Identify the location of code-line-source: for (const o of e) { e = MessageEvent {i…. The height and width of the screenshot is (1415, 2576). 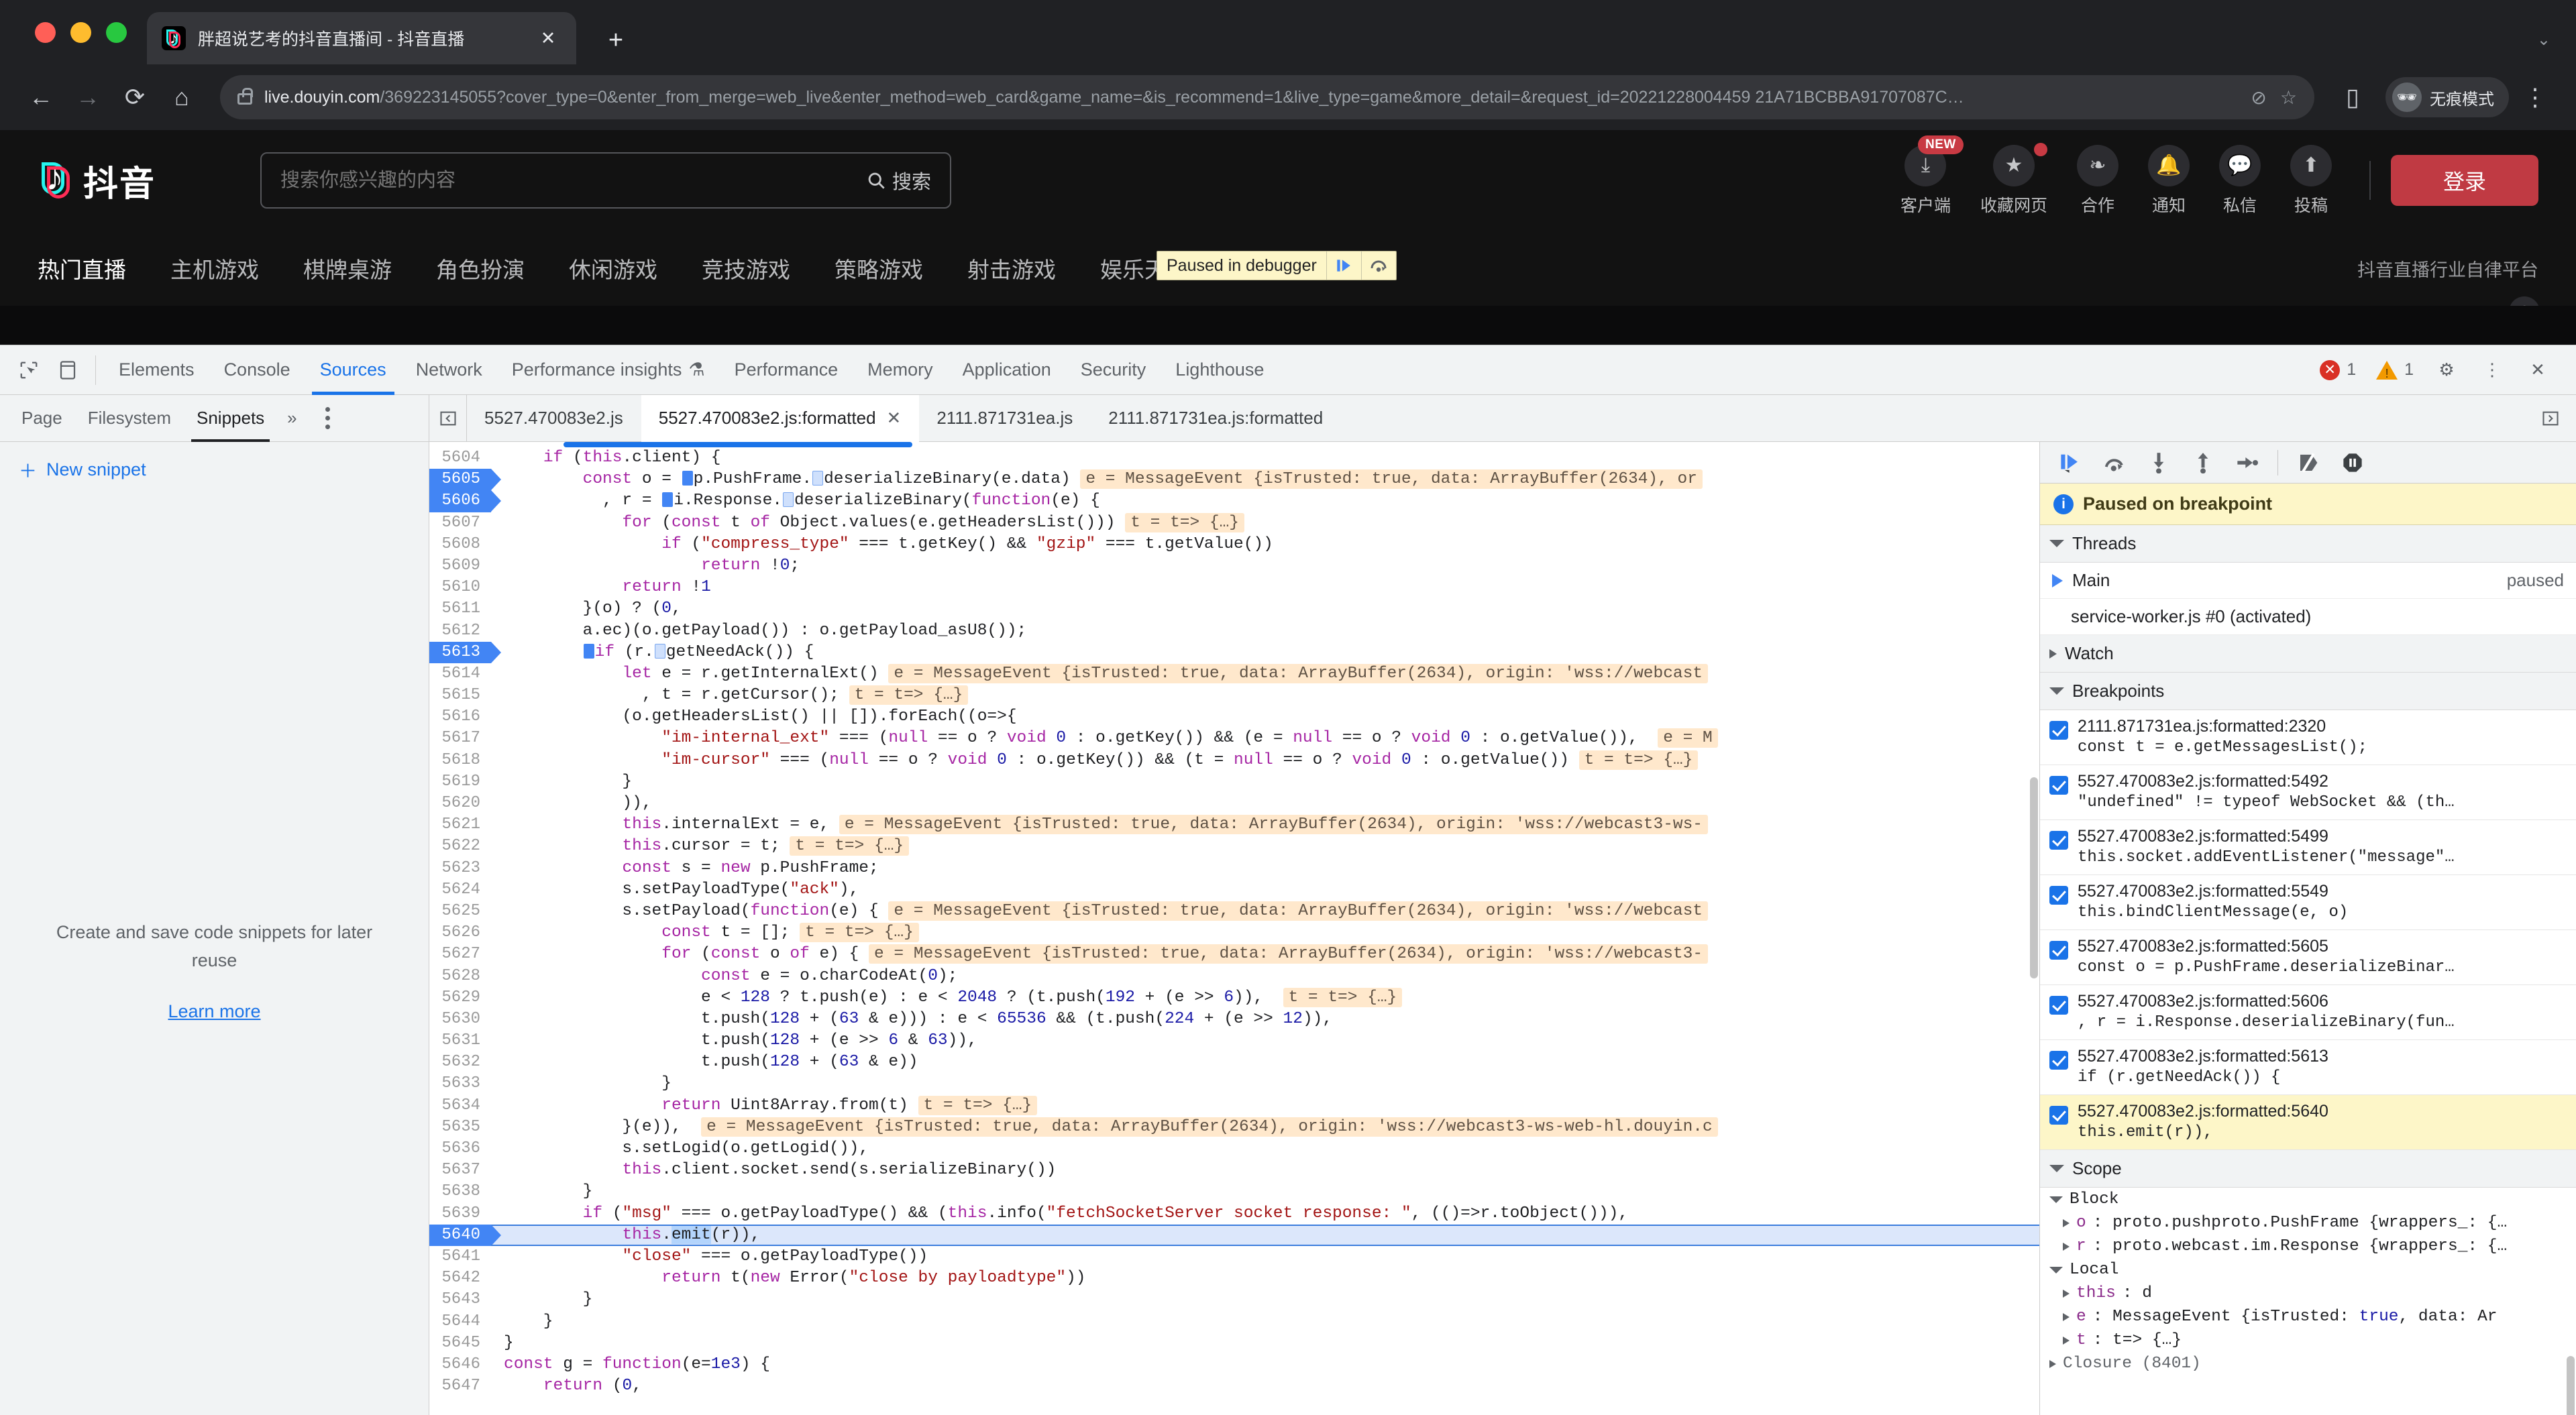
(1100, 954).